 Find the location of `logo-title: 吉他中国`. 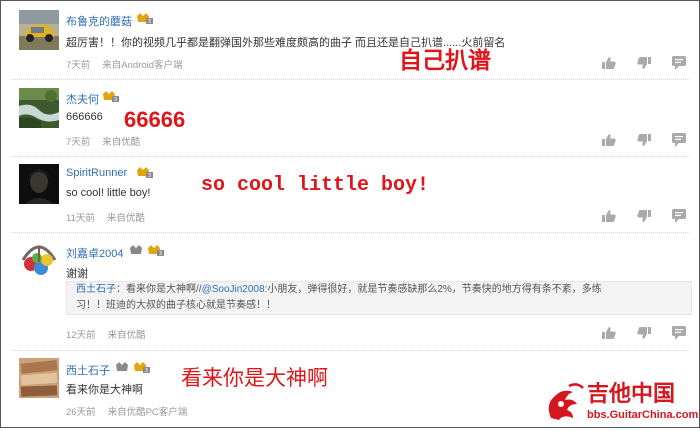

logo-title: 吉他中国 is located at coordinates (631, 394).